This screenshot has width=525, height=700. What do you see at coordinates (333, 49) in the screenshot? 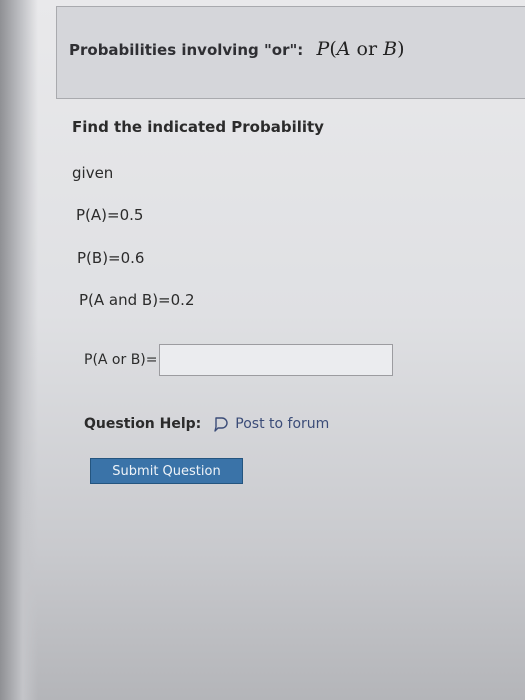
I see `formula-open: (` at bounding box center [333, 49].